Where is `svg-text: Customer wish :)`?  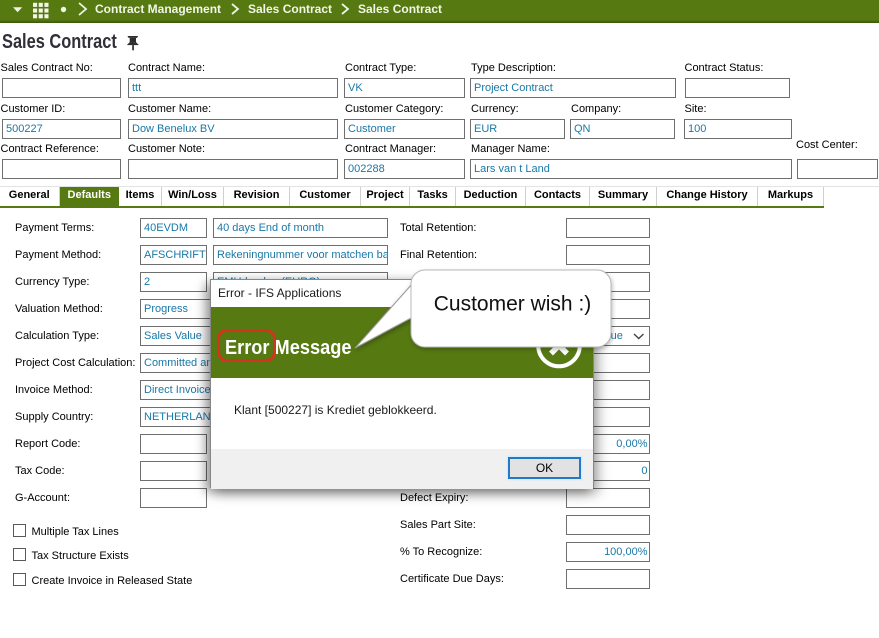
svg-text: Customer wish :) is located at coordinates (513, 304).